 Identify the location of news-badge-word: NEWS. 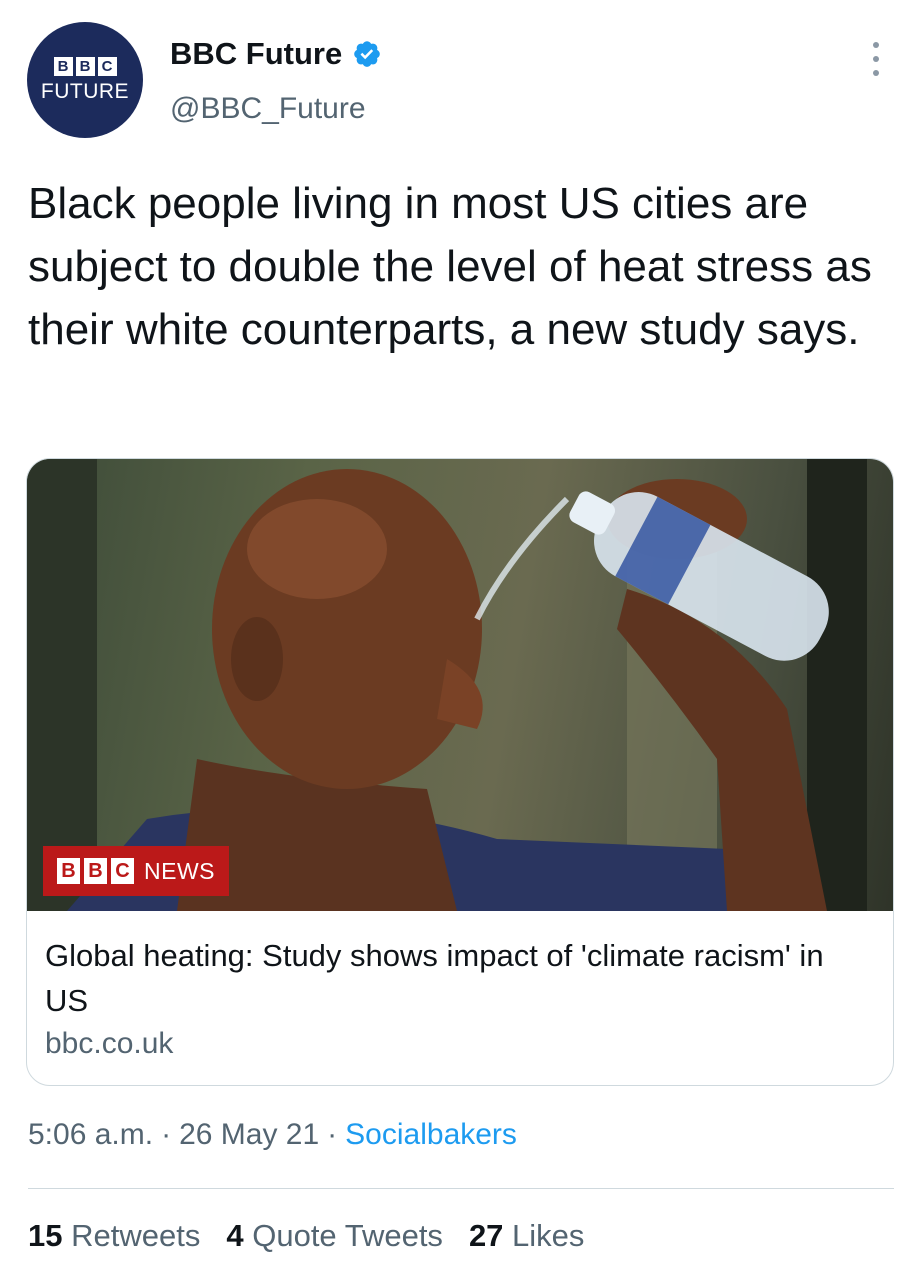
(179, 870).